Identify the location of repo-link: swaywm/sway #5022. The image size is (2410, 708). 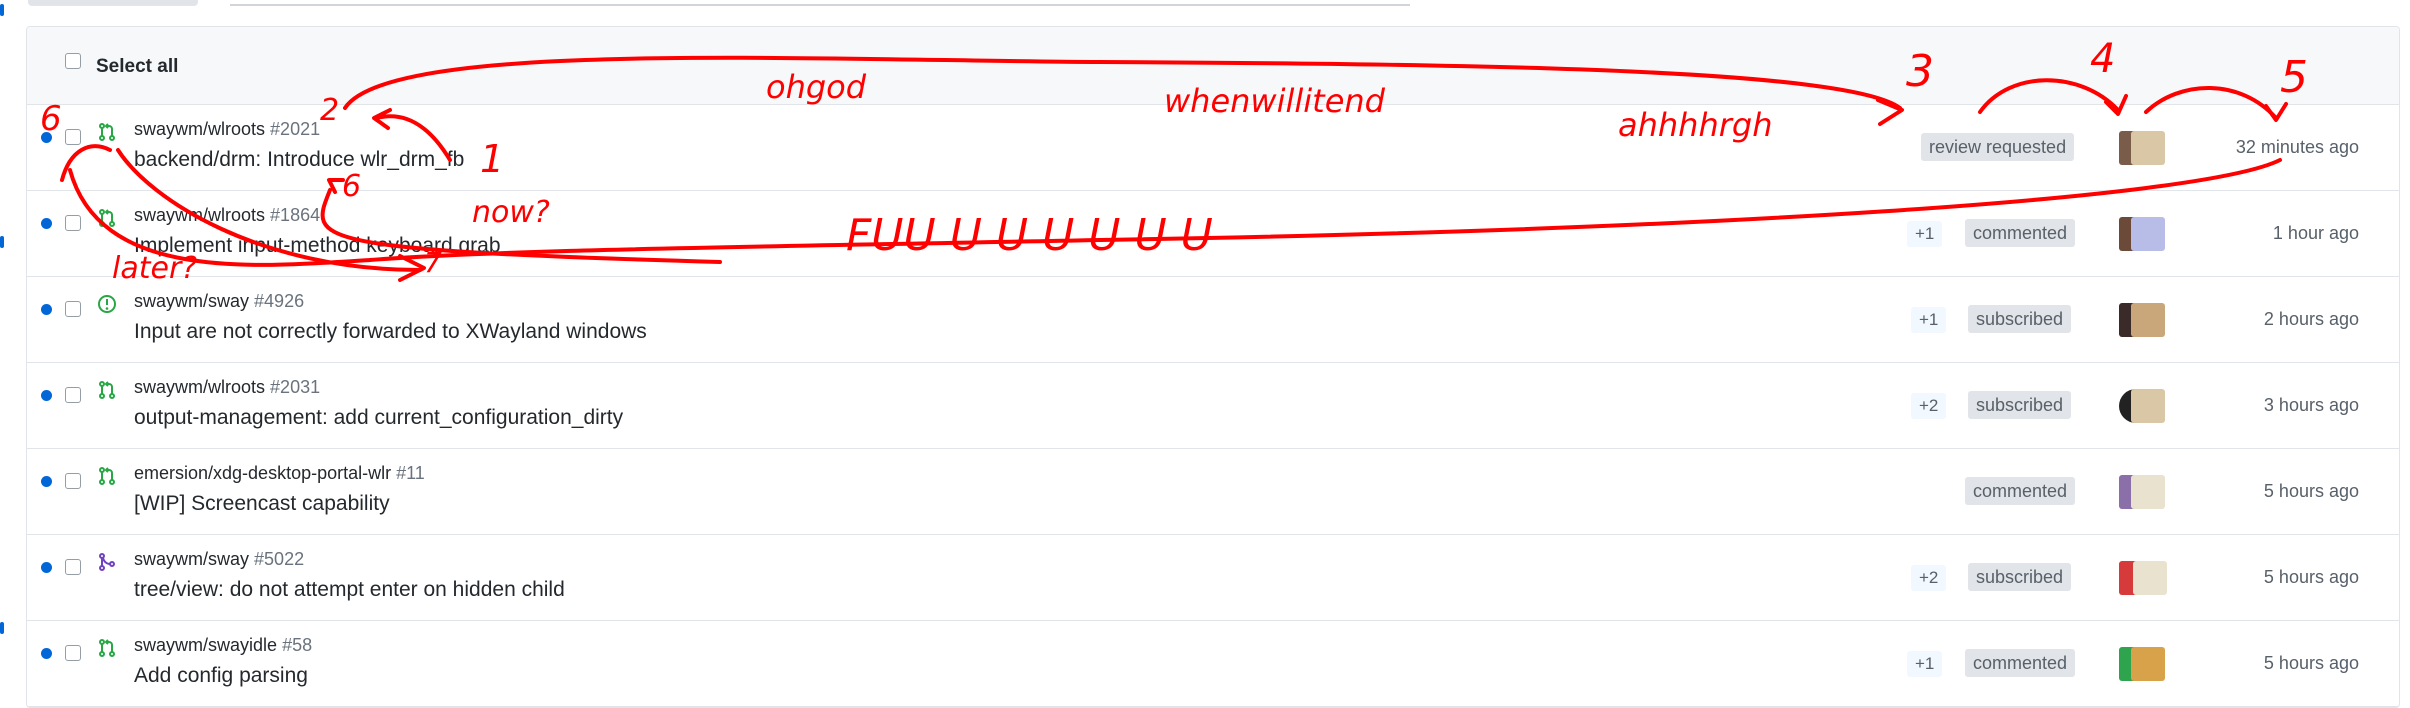
(219, 559).